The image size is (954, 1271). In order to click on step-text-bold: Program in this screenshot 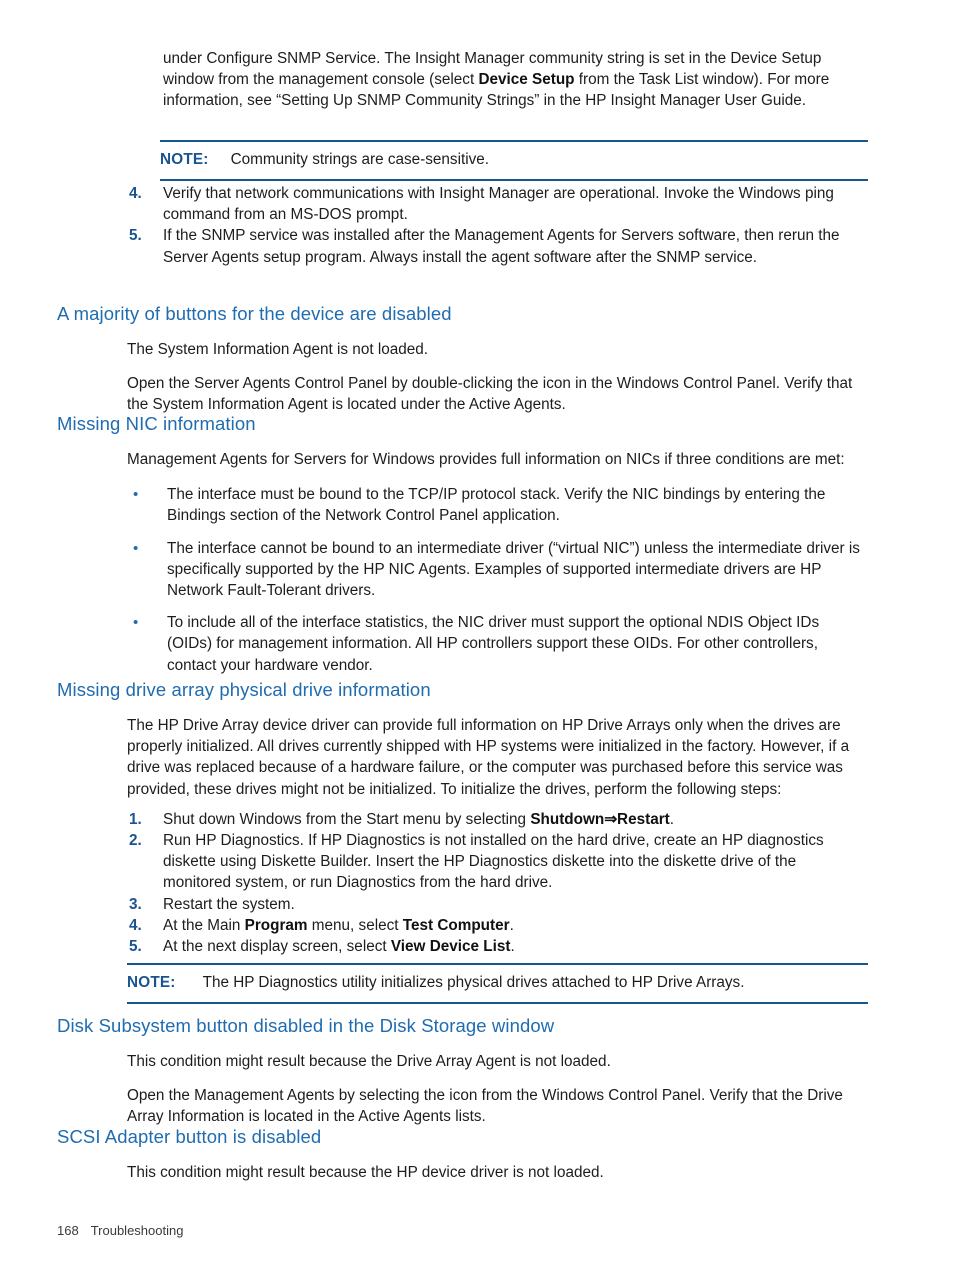, I will do `click(276, 925)`.